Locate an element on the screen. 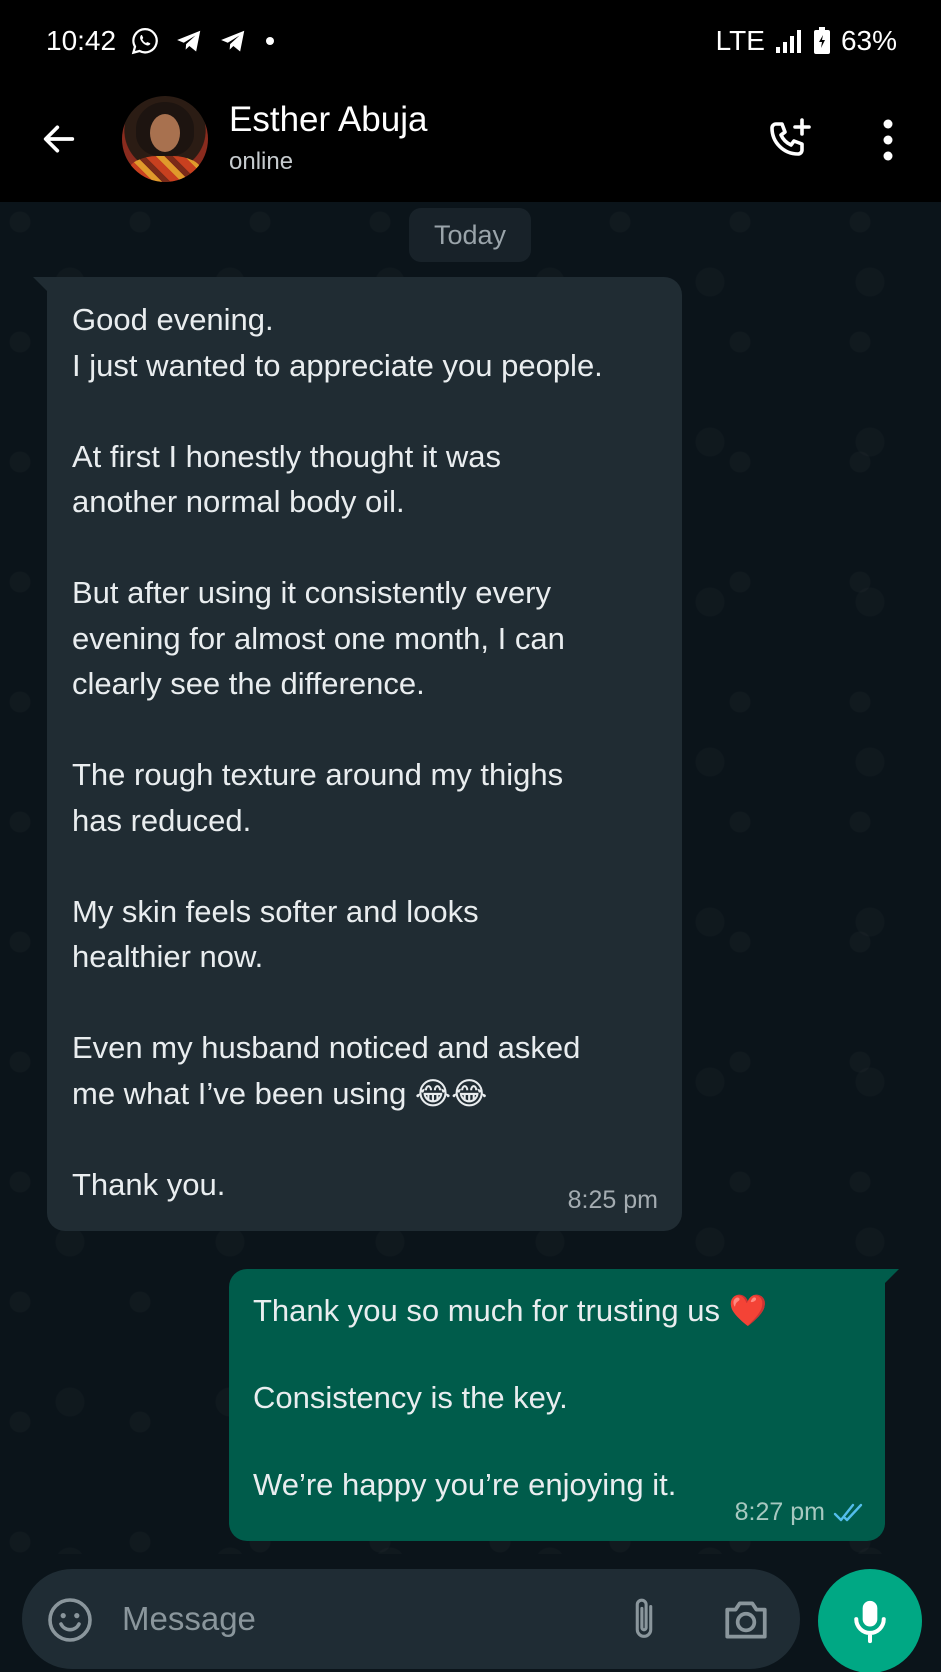 The width and height of the screenshot is (941, 1672). compose-bar is located at coordinates (470, 1613).